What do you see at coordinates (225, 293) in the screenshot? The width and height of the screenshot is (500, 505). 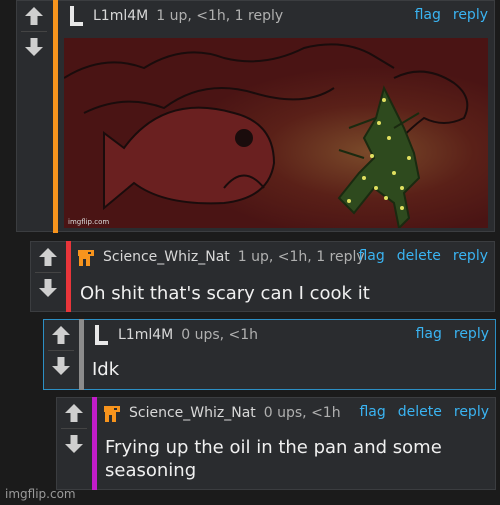 I see `comment-text: Oh shit that's scary can I cook it` at bounding box center [225, 293].